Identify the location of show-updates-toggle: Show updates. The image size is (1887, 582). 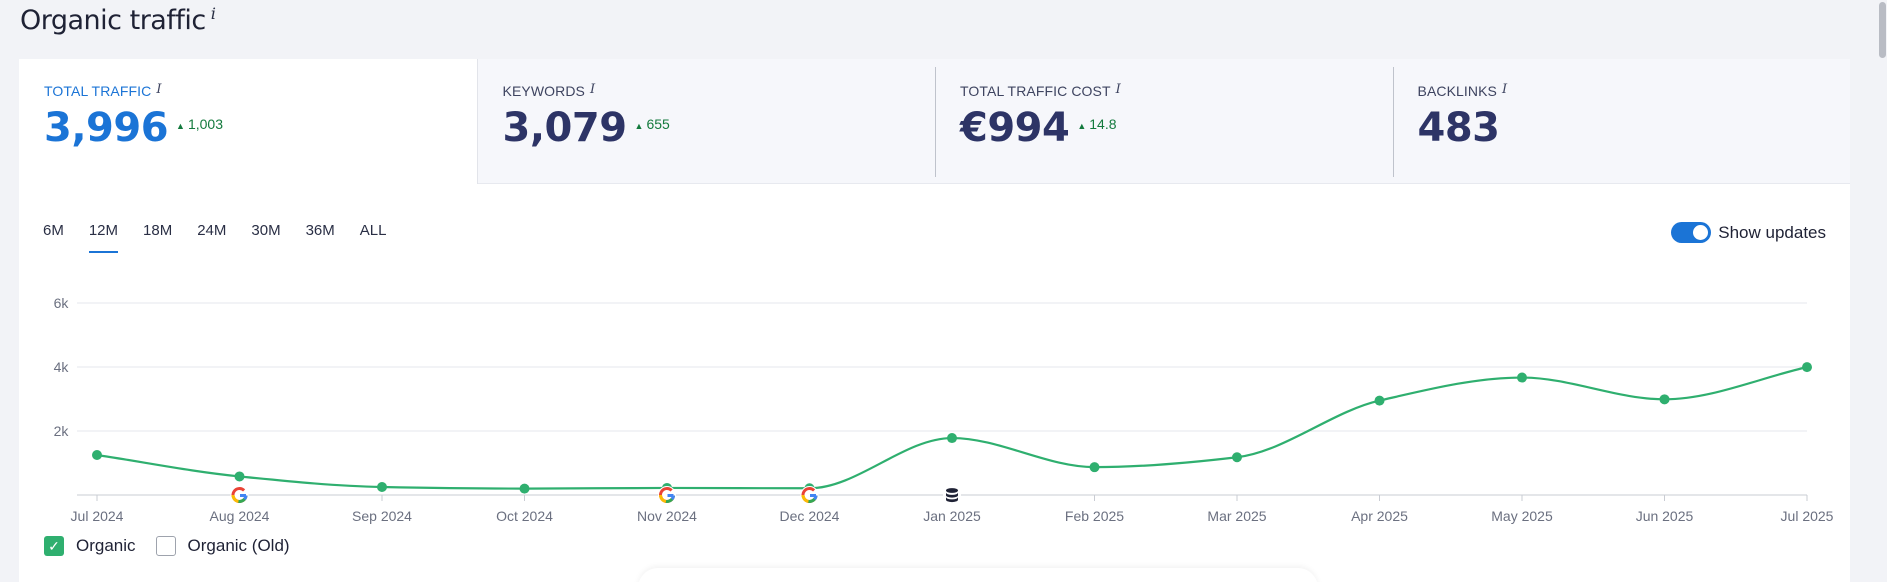
(1748, 232).